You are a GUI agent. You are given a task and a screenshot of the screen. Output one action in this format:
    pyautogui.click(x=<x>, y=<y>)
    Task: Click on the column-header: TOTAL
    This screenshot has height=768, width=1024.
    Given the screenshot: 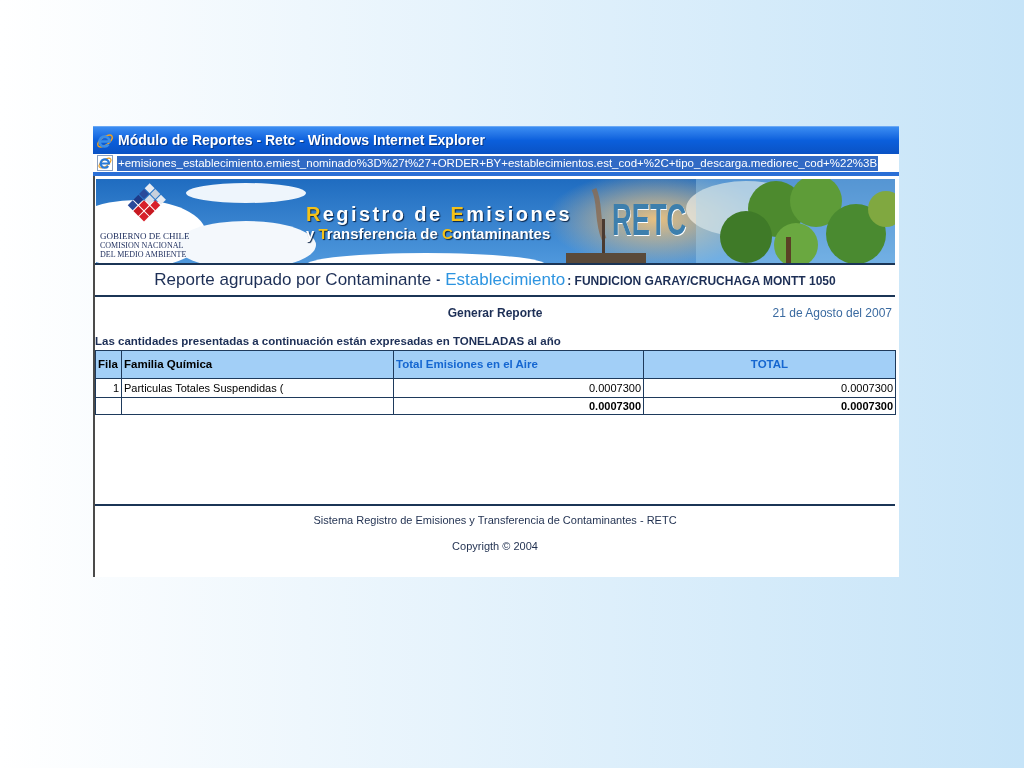 What is the action you would take?
    pyautogui.click(x=769, y=364)
    